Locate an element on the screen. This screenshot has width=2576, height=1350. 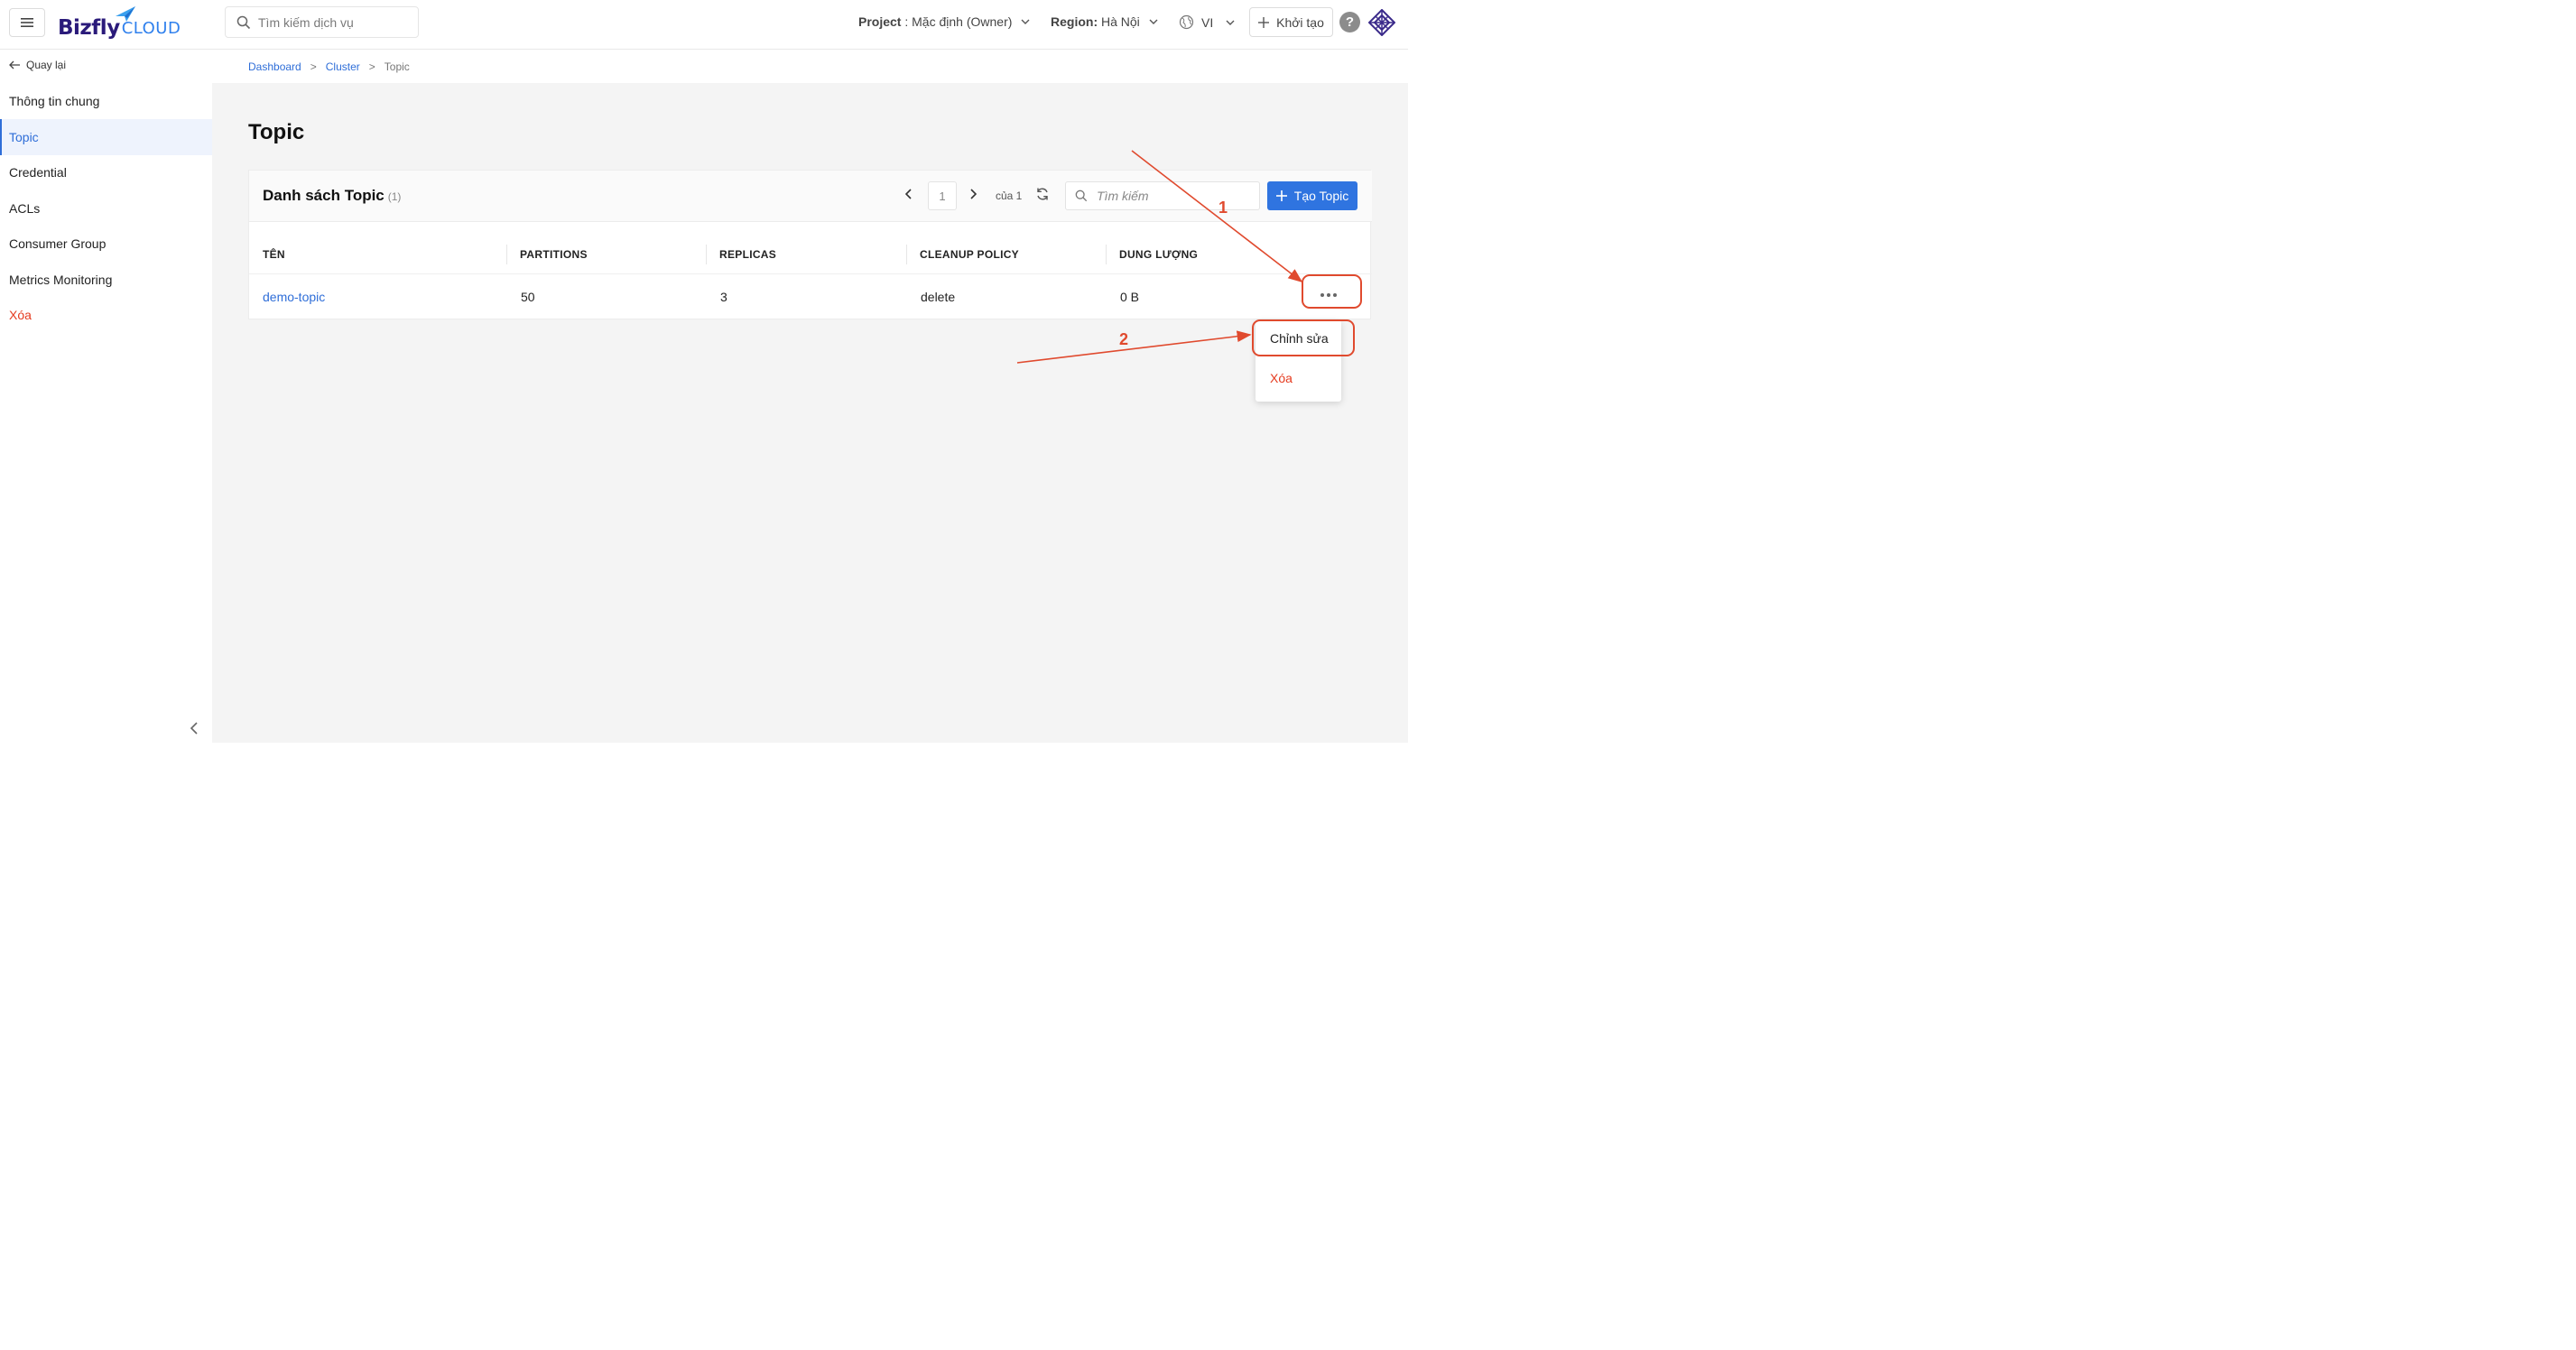
help-icon: ? is located at coordinates (1349, 22).